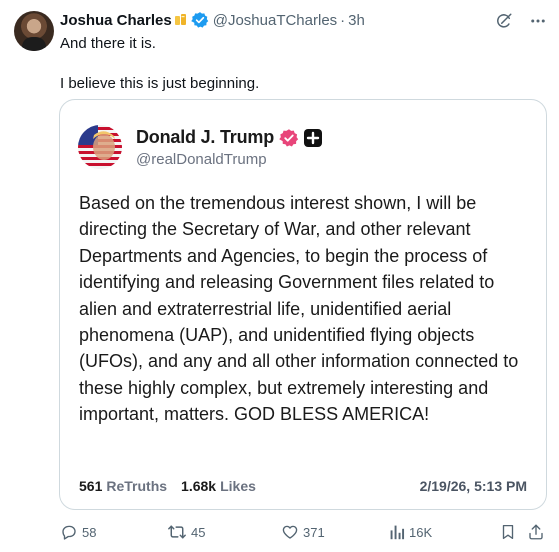  What do you see at coordinates (34, 31) in the screenshot?
I see `avatar` at bounding box center [34, 31].